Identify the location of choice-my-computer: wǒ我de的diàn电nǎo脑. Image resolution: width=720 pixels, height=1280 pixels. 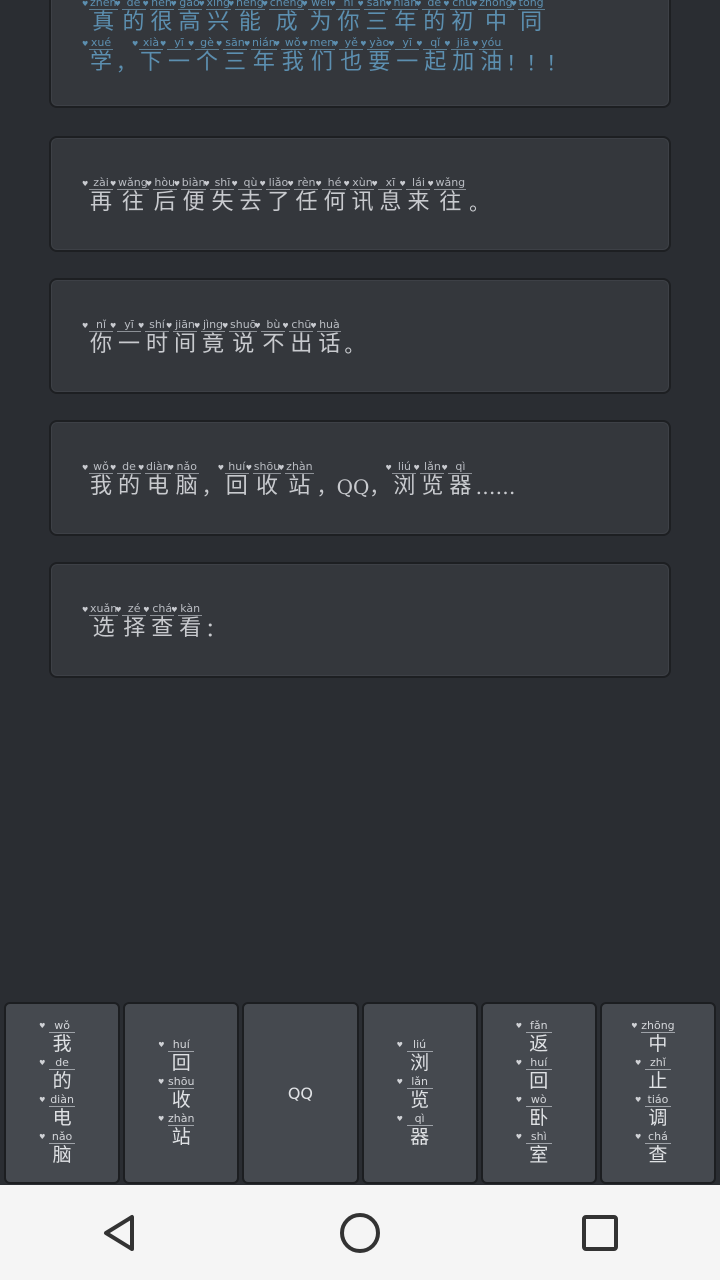
(62, 1093).